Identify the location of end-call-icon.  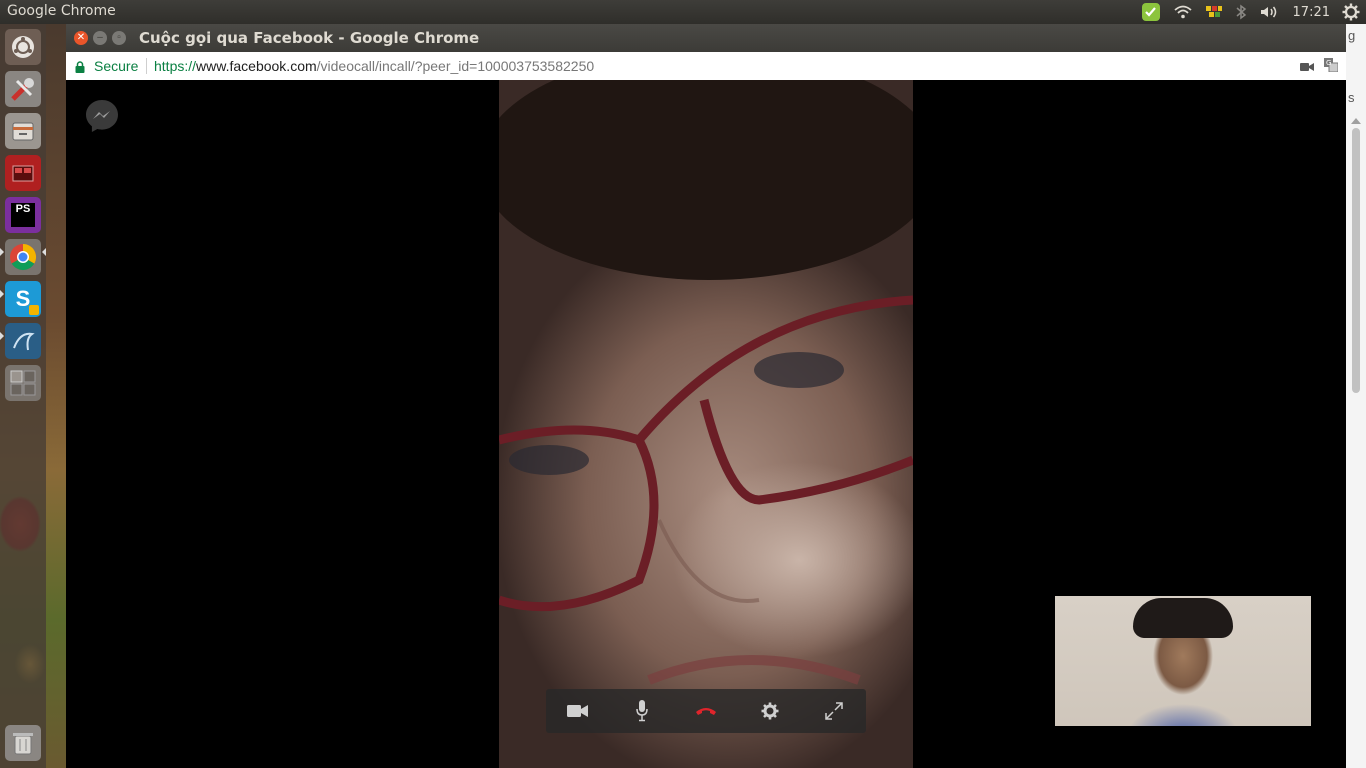
(706, 711).